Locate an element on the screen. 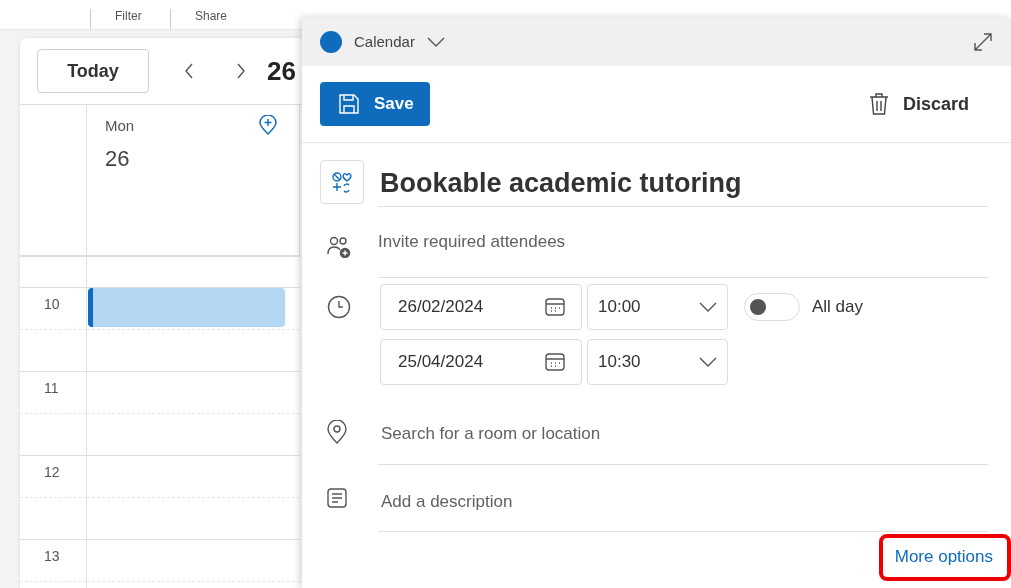 This screenshot has width=1011, height=588. location-field: Search for a room or location is located at coordinates (683, 431).